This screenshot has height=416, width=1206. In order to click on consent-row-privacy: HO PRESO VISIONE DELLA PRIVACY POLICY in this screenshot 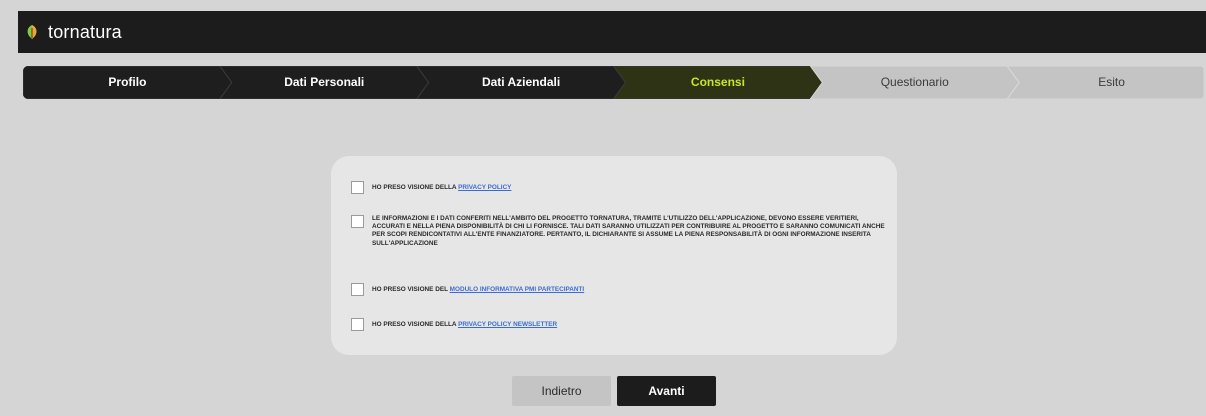, I will do `click(431, 187)`.